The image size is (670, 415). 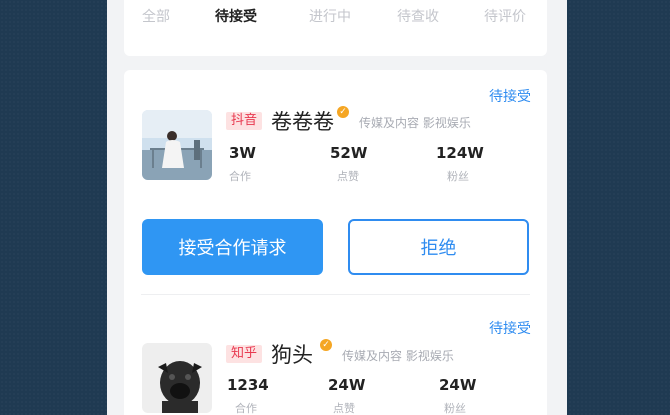 What do you see at coordinates (232, 247) in the screenshot?
I see `accept-cooperation-button: 接受合作请求` at bounding box center [232, 247].